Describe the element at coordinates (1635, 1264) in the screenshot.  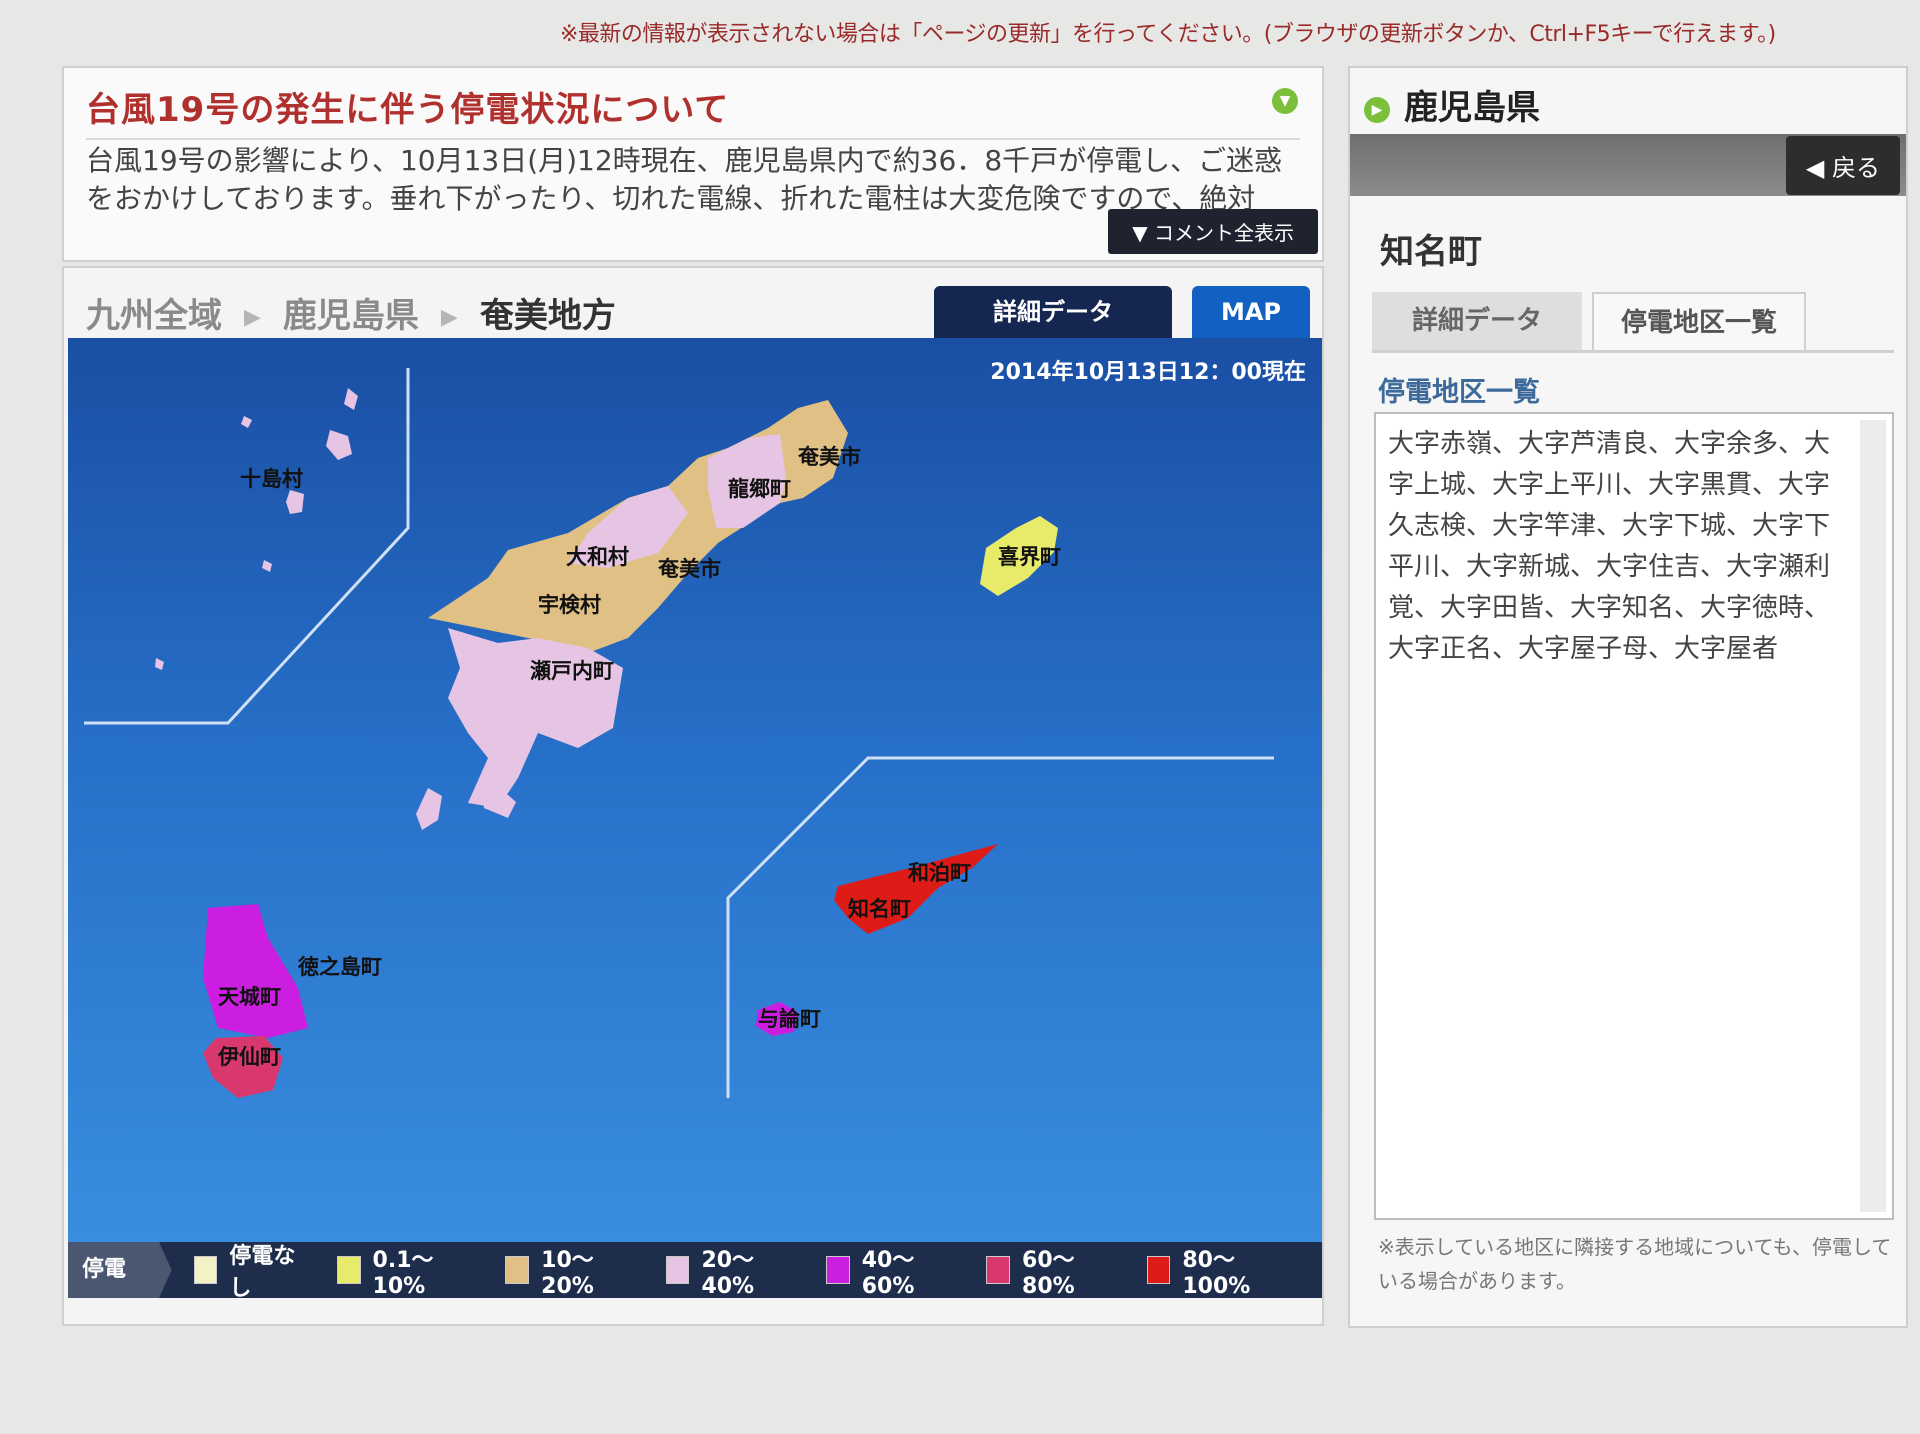
I see `footnote: ※表示している地区に隣接する地域についても、停電している場合があります。` at that location.